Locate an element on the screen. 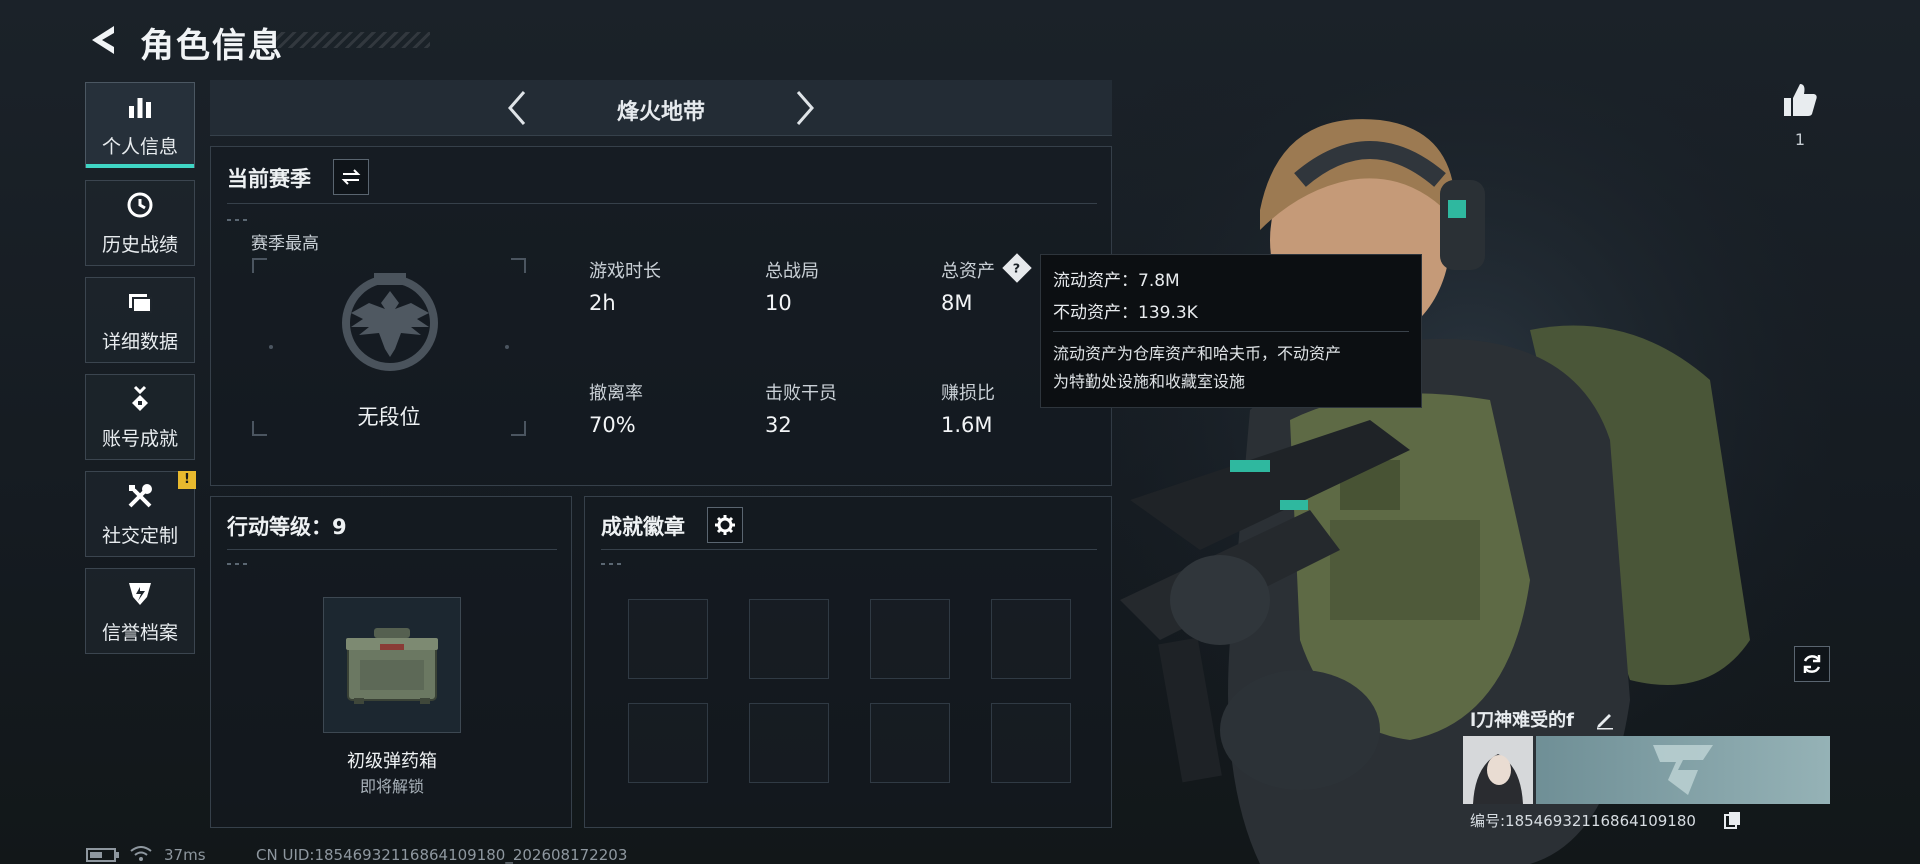 This screenshot has height=864, width=1920. edit-icon is located at coordinates (1605, 719).